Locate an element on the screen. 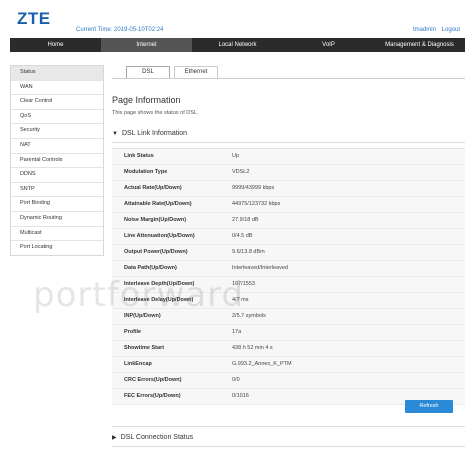  table-row: LinkEncap G.993.2_Annex_K_PTM is located at coordinates (288, 365).